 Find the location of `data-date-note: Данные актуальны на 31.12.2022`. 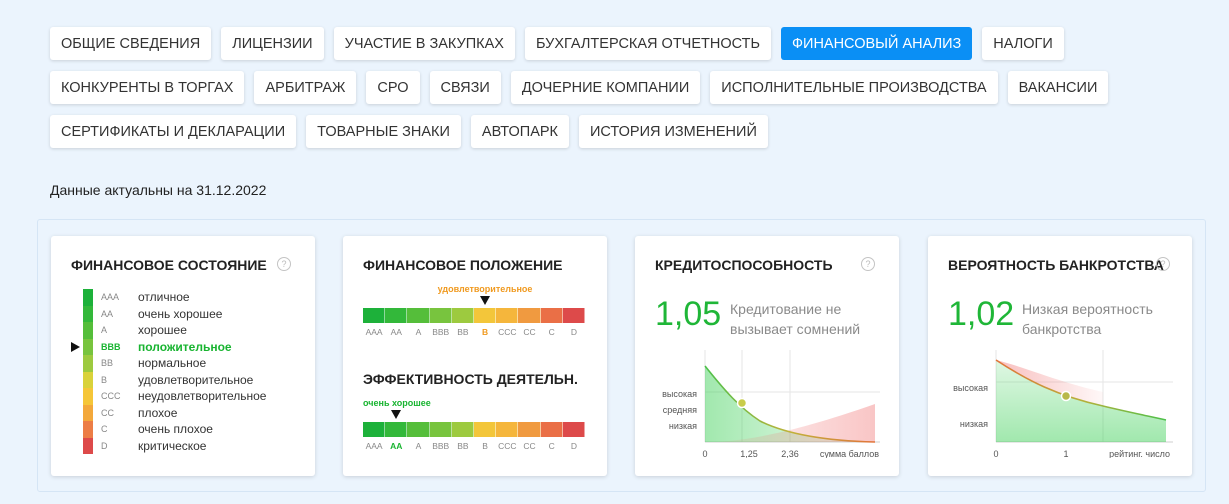

data-date-note: Данные актуальны на 31.12.2022 is located at coordinates (158, 190).